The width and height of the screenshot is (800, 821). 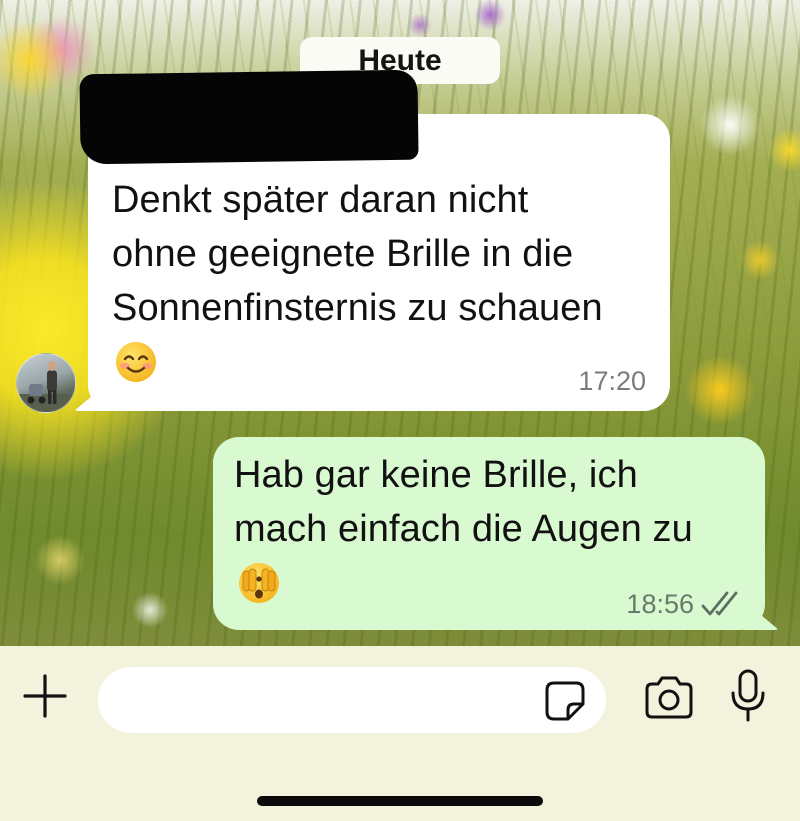 I want to click on avatar-photo, so click(x=46, y=386).